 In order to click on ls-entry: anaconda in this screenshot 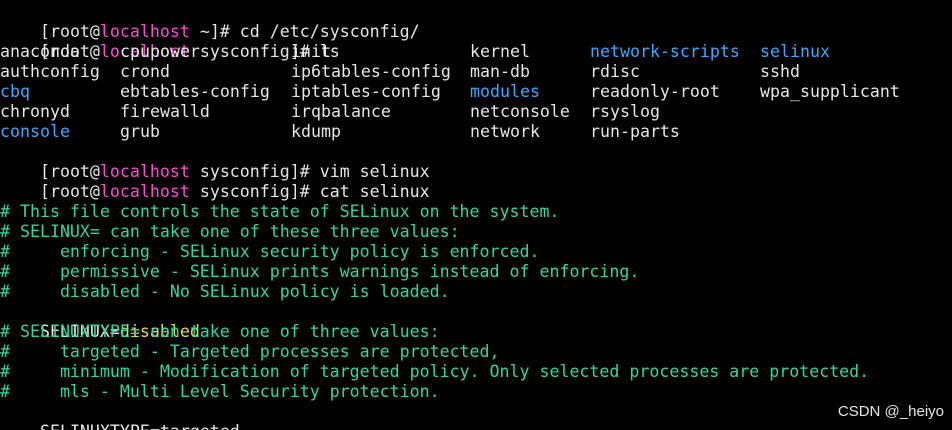, I will do `click(40, 51)`.